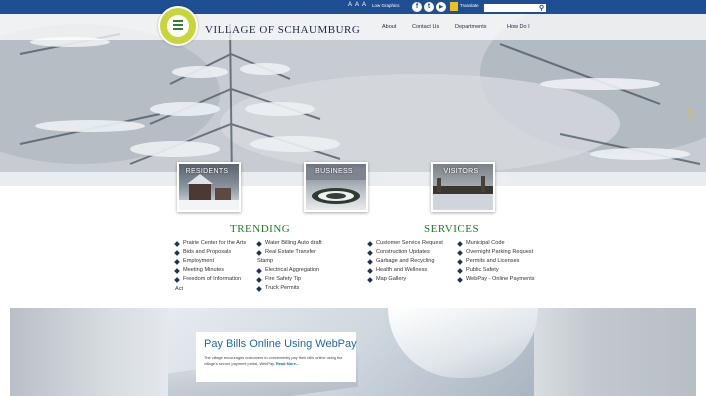 The width and height of the screenshot is (706, 396). What do you see at coordinates (441, 7) in the screenshot?
I see `youtube-icon: ▶` at bounding box center [441, 7].